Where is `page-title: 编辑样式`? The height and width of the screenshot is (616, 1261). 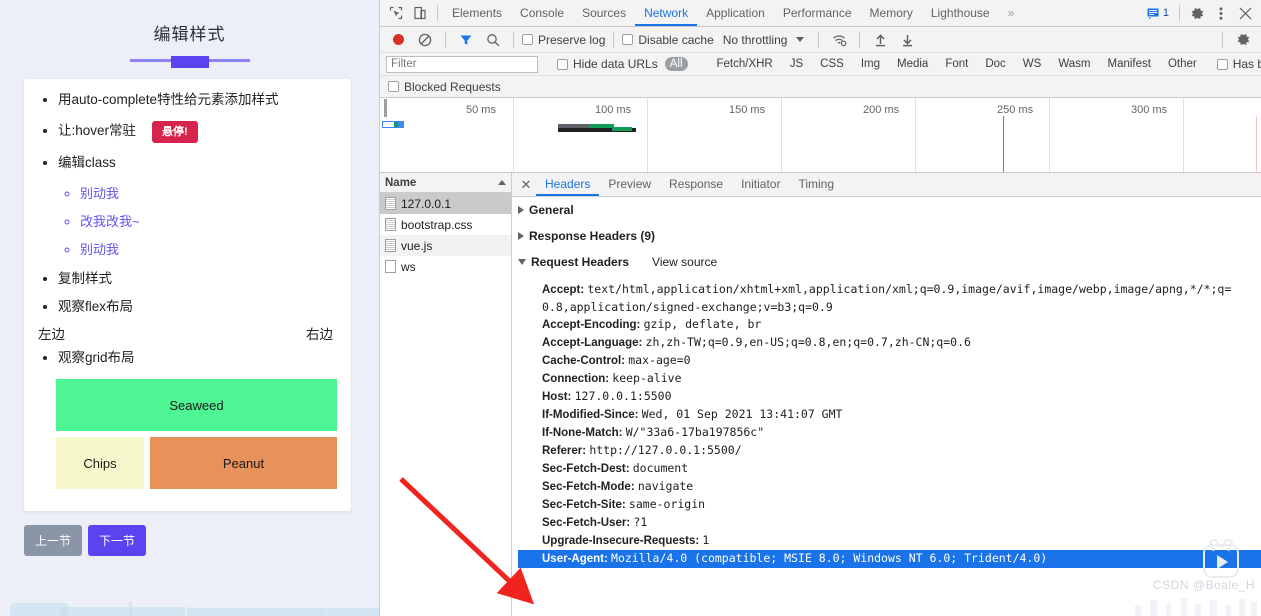 page-title: 编辑样式 is located at coordinates (189, 34).